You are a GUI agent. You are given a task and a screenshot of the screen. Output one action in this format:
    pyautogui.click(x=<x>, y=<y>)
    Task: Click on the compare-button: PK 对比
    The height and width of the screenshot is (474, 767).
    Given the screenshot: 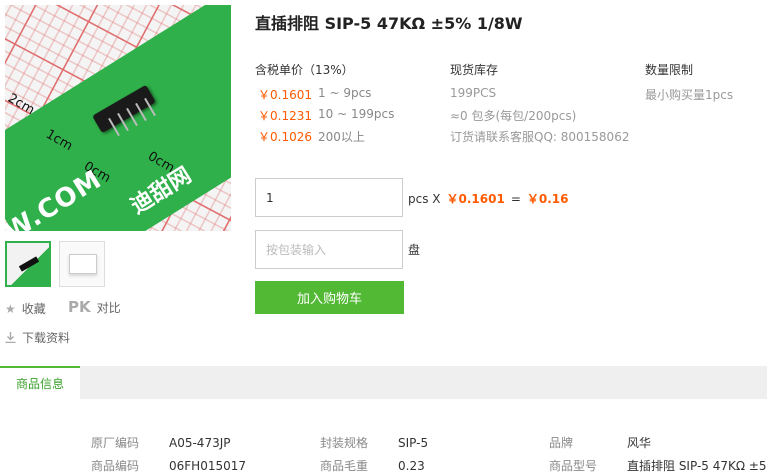 What is the action you would take?
    pyautogui.click(x=94, y=307)
    